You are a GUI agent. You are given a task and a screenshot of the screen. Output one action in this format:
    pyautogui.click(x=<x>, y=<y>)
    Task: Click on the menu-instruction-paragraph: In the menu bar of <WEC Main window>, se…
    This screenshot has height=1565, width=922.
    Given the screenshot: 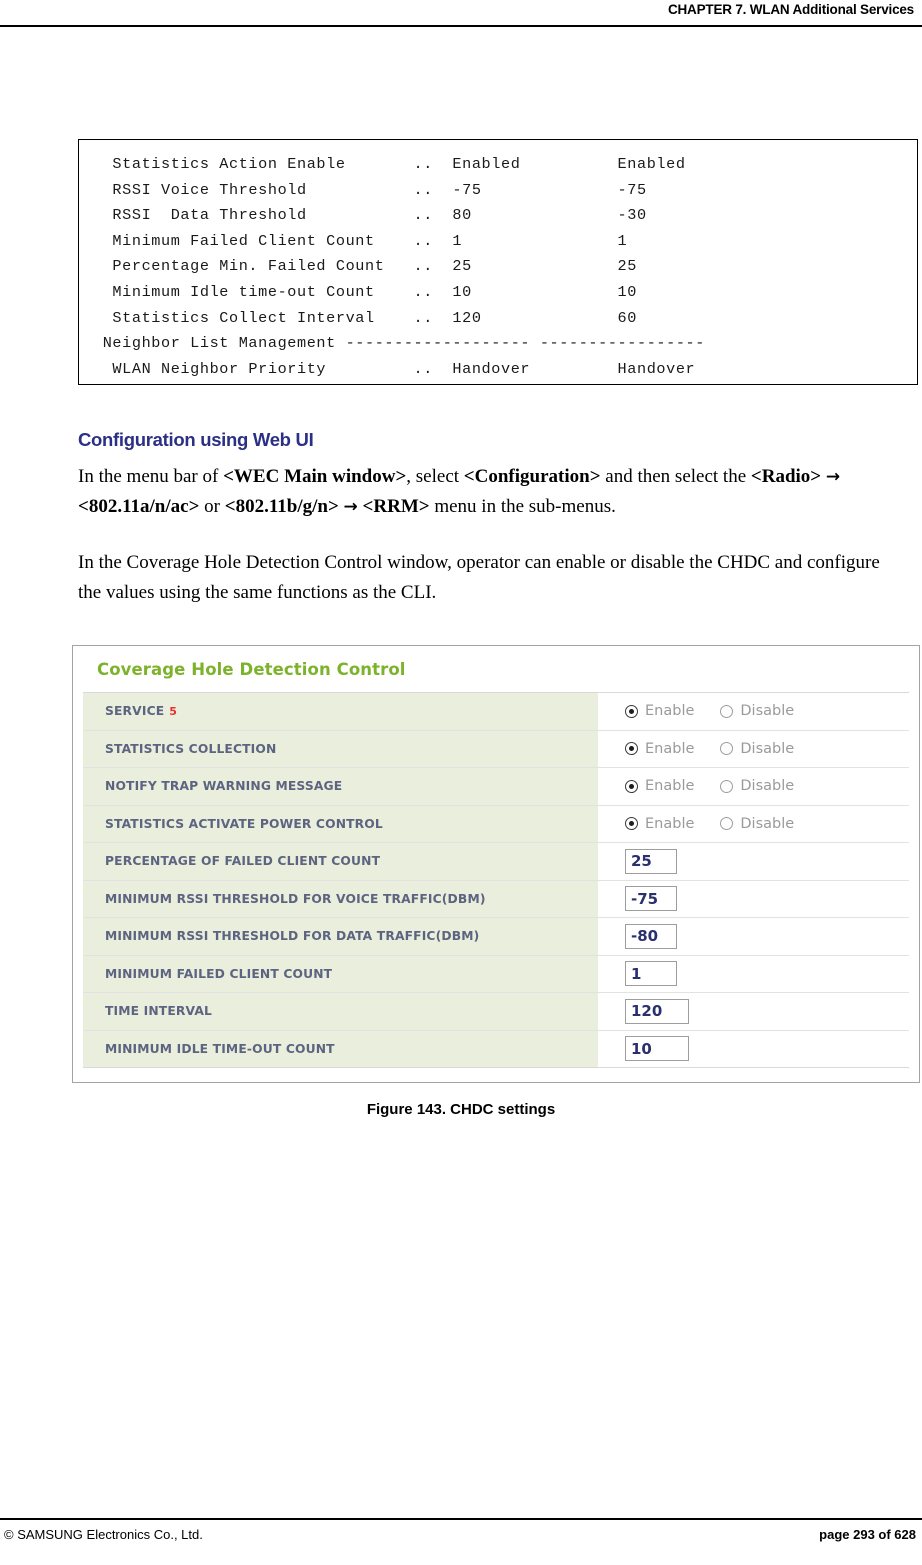 What is the action you would take?
    pyautogui.click(x=491, y=492)
    